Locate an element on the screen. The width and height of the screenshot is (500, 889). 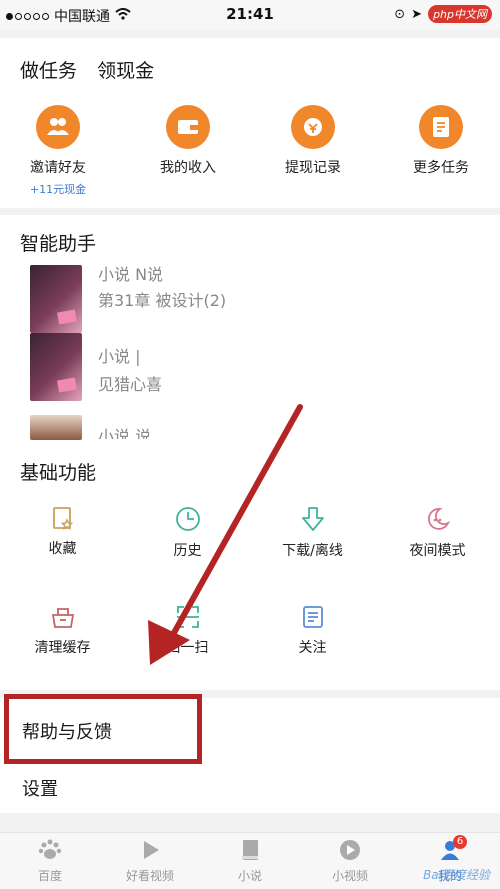
assistant-line1: 小说 N说 is located at coordinates (131, 274).